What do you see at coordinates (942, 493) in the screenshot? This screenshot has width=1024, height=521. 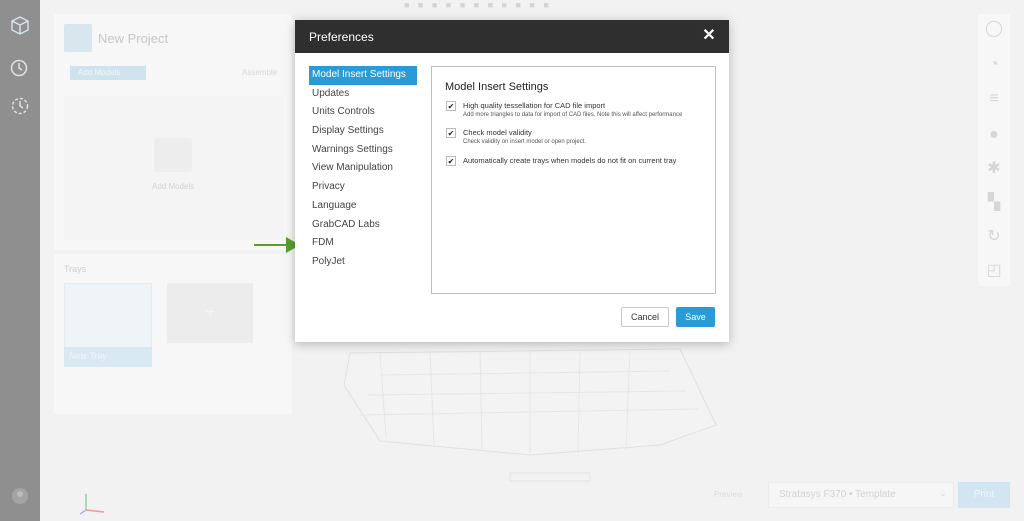 I see `chevron-down-icon: ⌄` at bounding box center [942, 493].